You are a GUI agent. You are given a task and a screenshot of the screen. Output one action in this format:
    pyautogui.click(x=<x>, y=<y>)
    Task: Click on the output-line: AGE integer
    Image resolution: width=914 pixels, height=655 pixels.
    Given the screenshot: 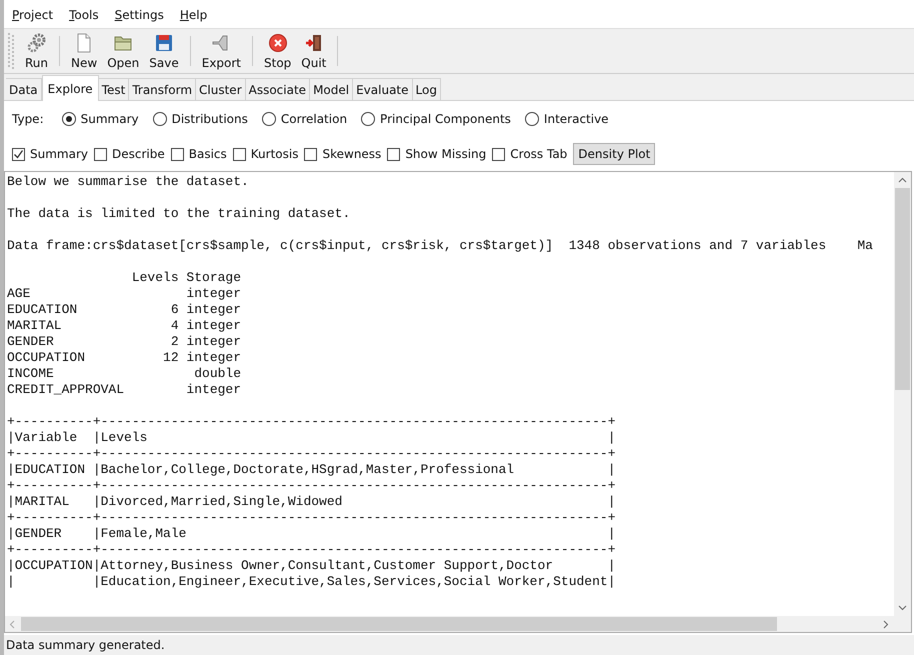 What is the action you would take?
    pyautogui.click(x=124, y=294)
    